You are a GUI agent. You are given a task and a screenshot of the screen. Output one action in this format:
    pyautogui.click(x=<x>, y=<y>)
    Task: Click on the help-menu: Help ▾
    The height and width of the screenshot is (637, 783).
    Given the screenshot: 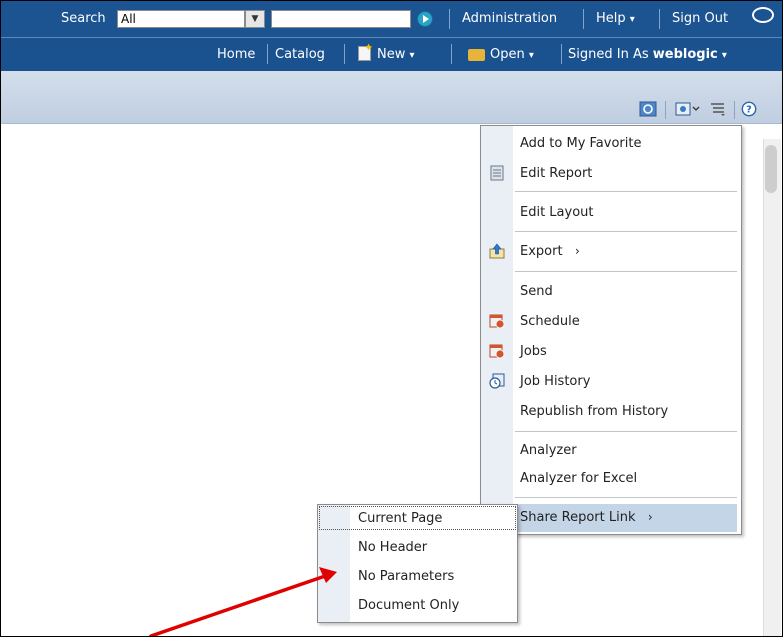 What is the action you would take?
    pyautogui.click(x=615, y=18)
    